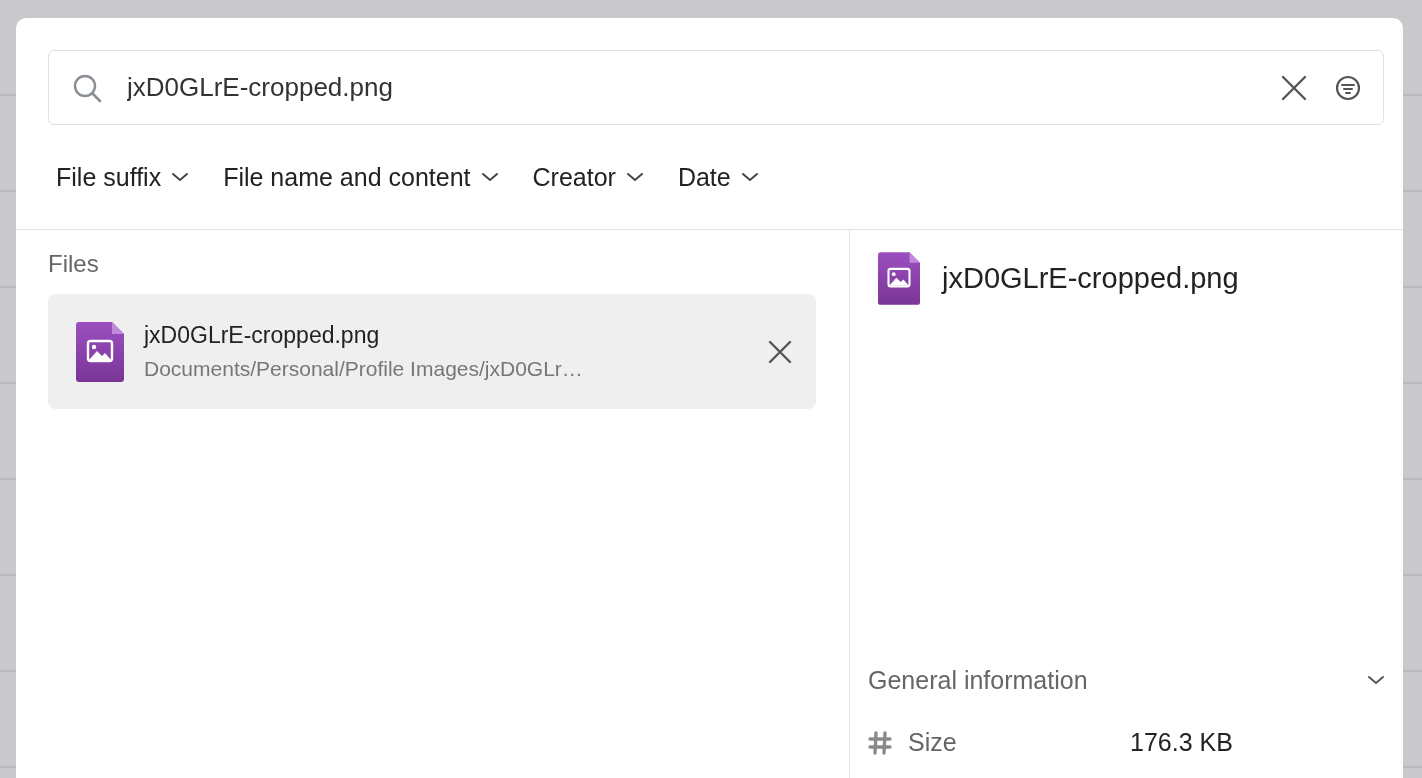  I want to click on filter-dropdown: File suffix, so click(123, 177).